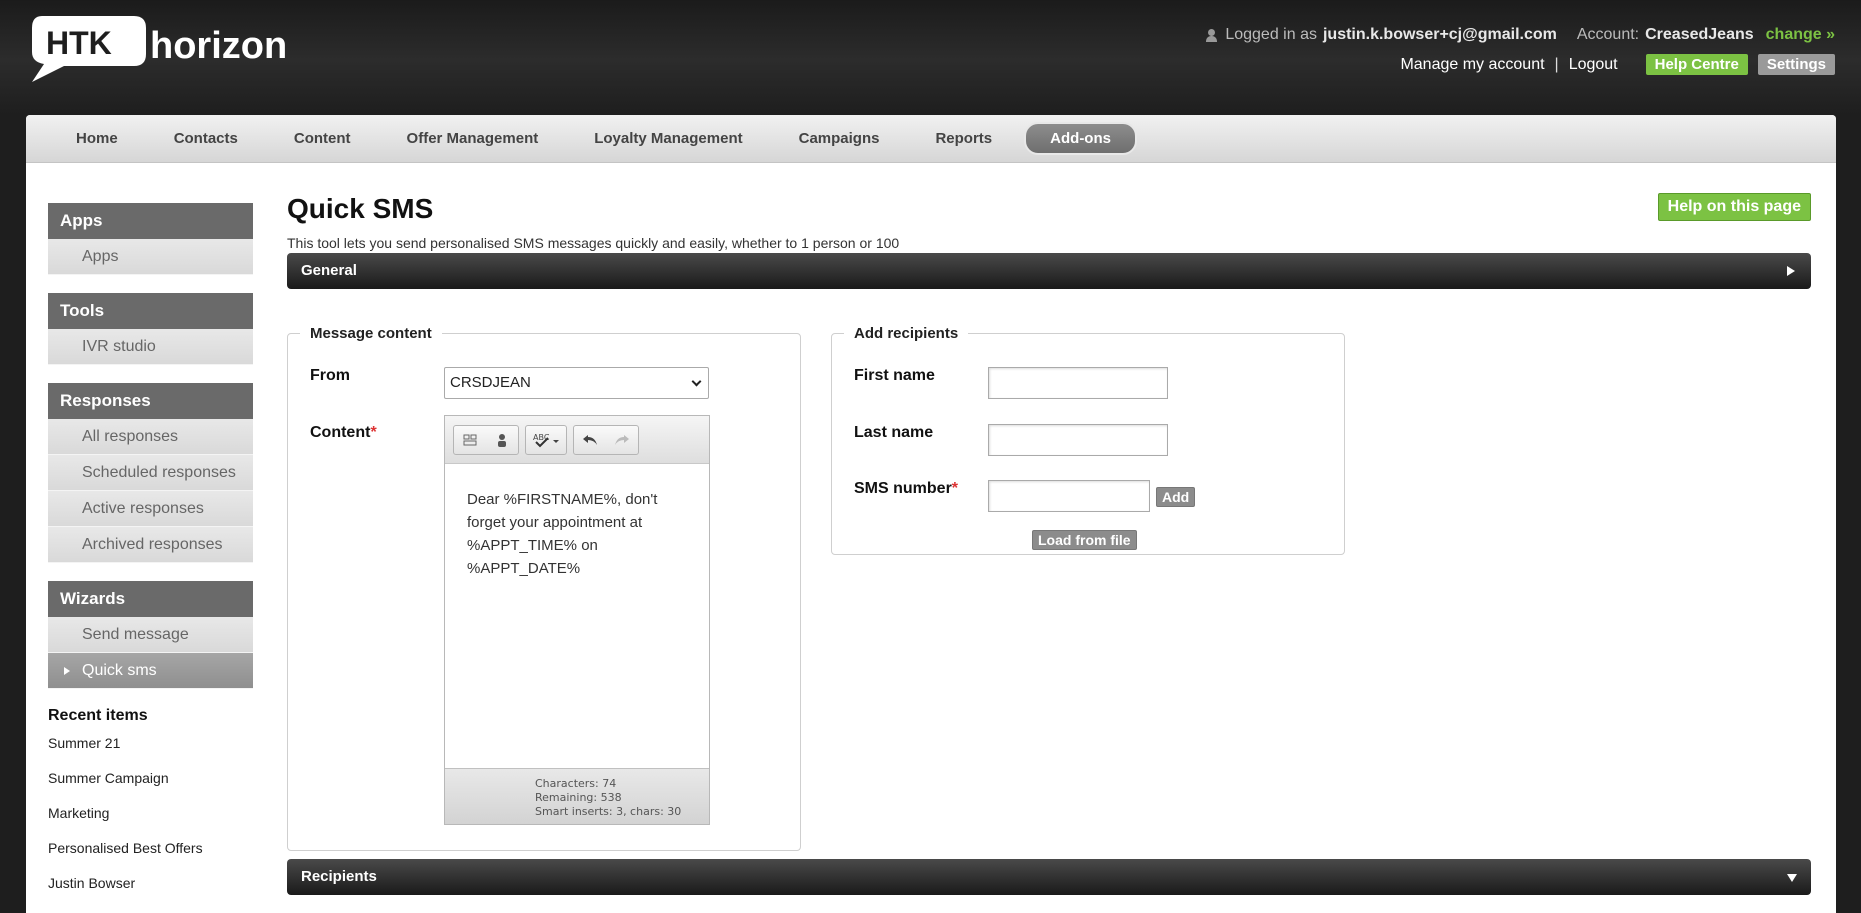 This screenshot has width=1861, height=913. Describe the element at coordinates (1800, 35) in the screenshot. I see `change-account-link: change »` at that location.